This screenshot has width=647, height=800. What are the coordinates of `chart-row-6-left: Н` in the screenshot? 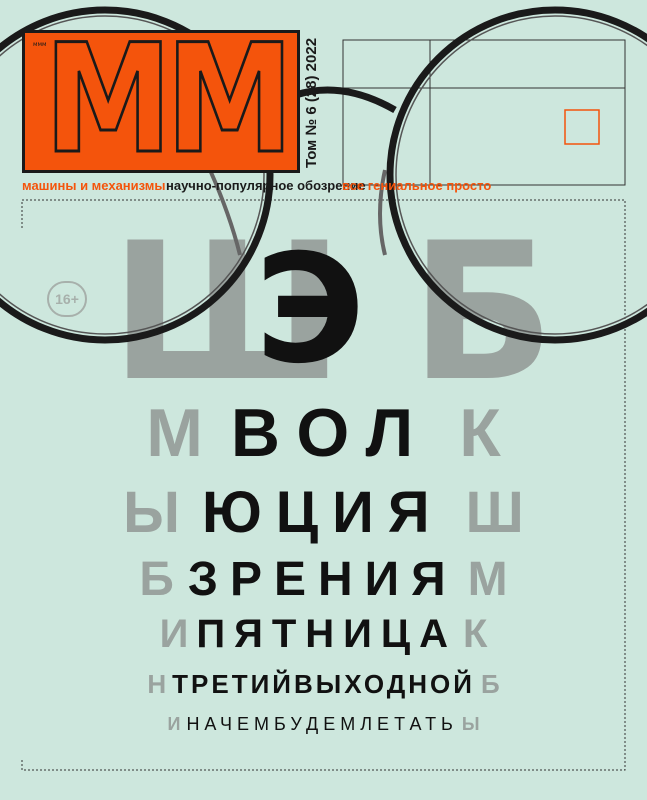 It's located at (157, 684).